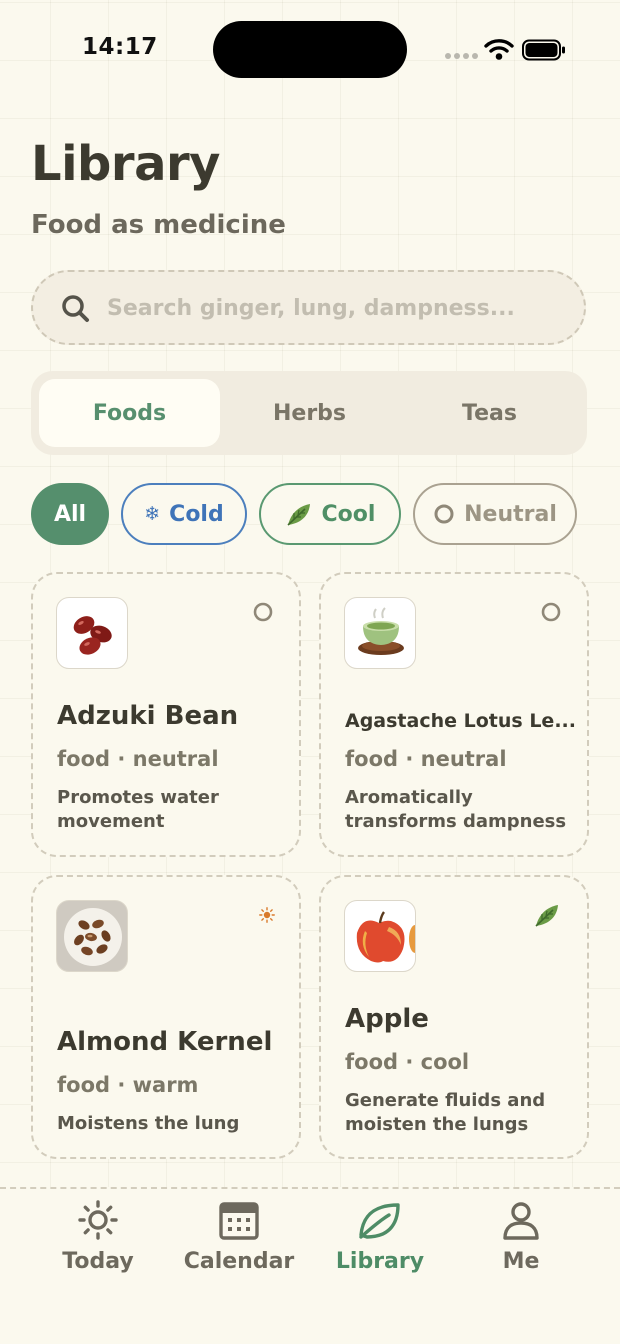 The height and width of the screenshot is (1344, 620). I want to click on card-meta: food · cool, so click(407, 1062).